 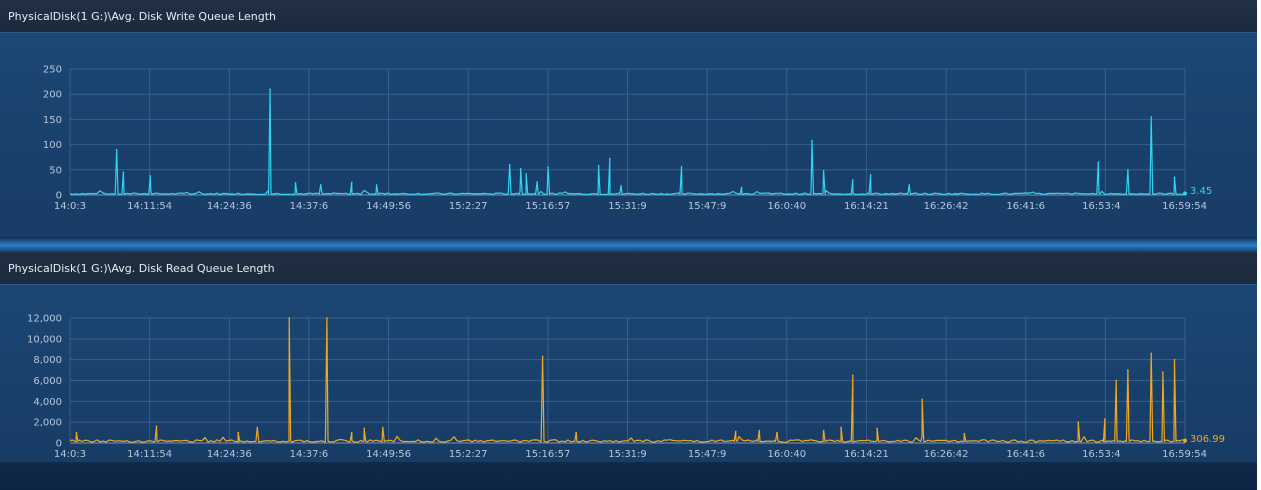 I want to click on write-current-value-marker, so click(x=1185, y=193).